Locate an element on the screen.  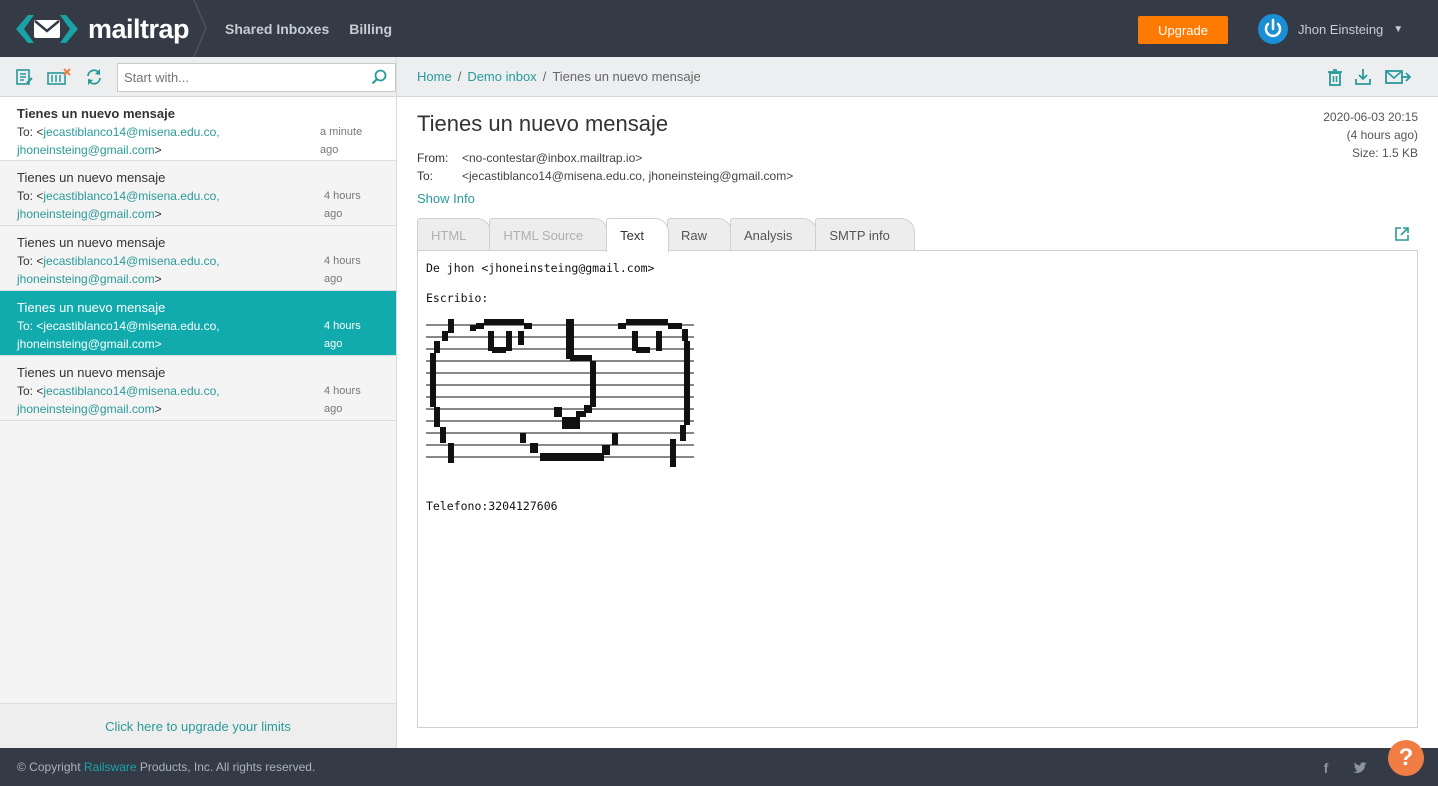
to-label: To: is located at coordinates (425, 176).